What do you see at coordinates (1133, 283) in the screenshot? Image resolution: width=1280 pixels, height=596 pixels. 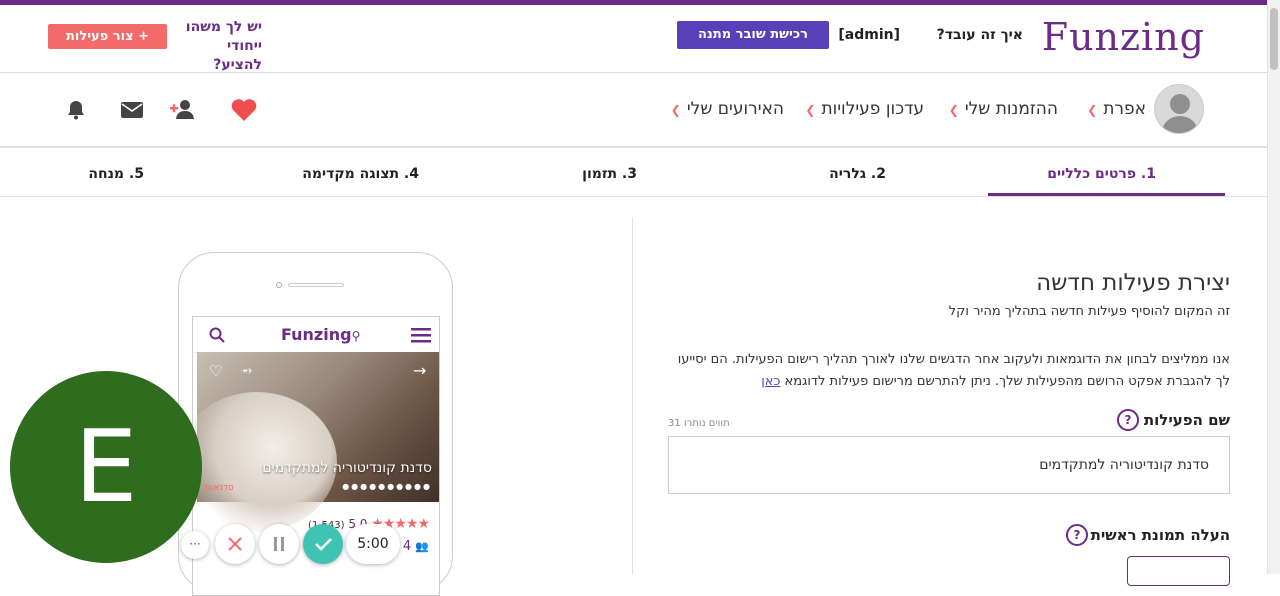 I see `page-title: יצירת פעילות חדשה` at bounding box center [1133, 283].